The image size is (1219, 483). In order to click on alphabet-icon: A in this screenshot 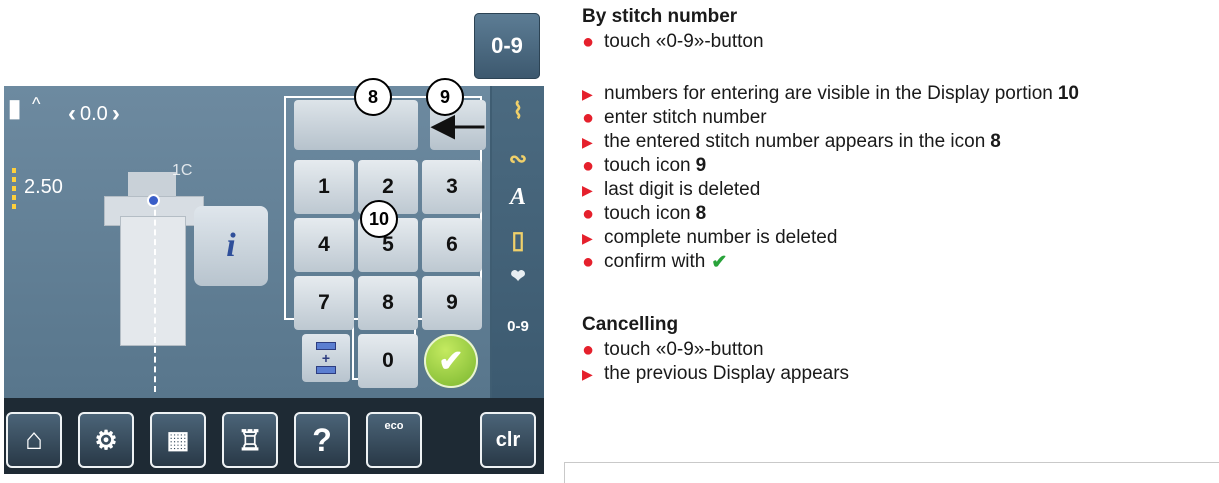, I will do `click(518, 197)`.